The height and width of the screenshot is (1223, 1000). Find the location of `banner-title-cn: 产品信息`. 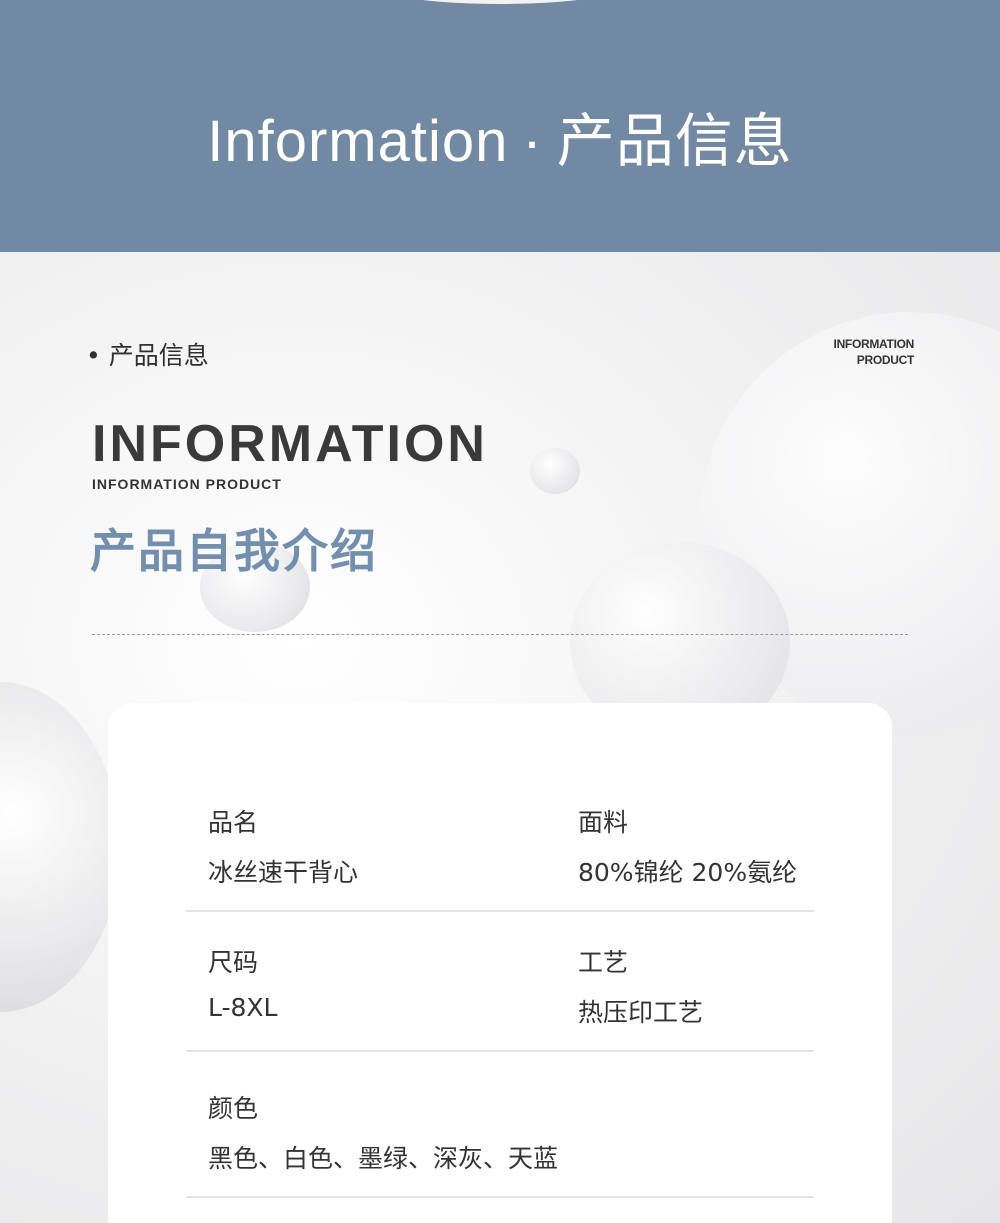

banner-title-cn: 产品信息 is located at coordinates (674, 141).